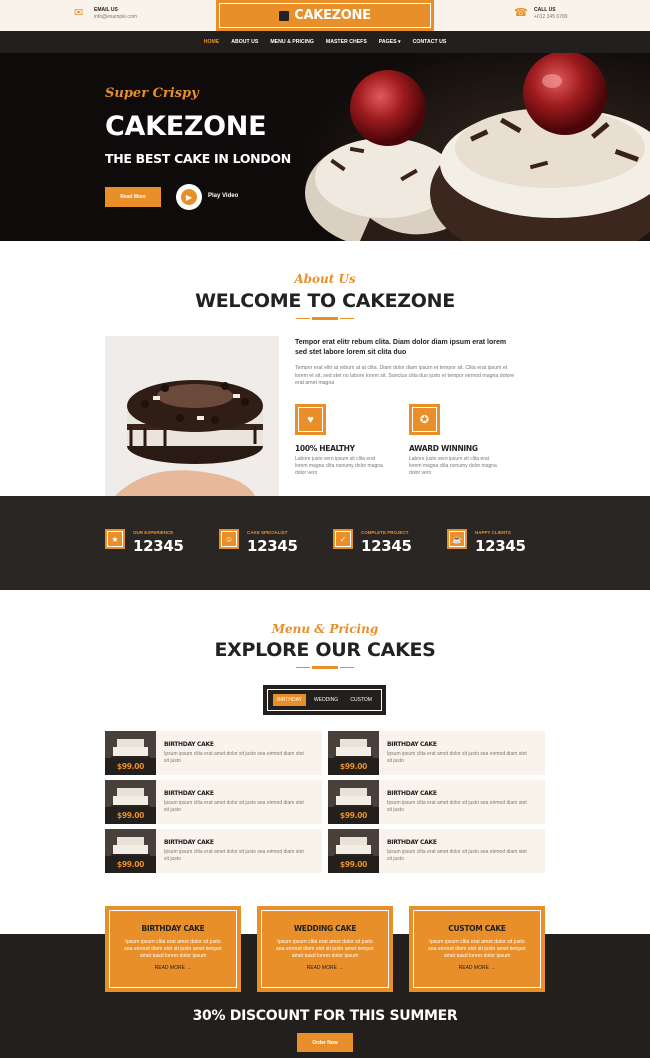 The width and height of the screenshot is (650, 1058). I want to click on hero-title: CAKEZONE, so click(186, 126).